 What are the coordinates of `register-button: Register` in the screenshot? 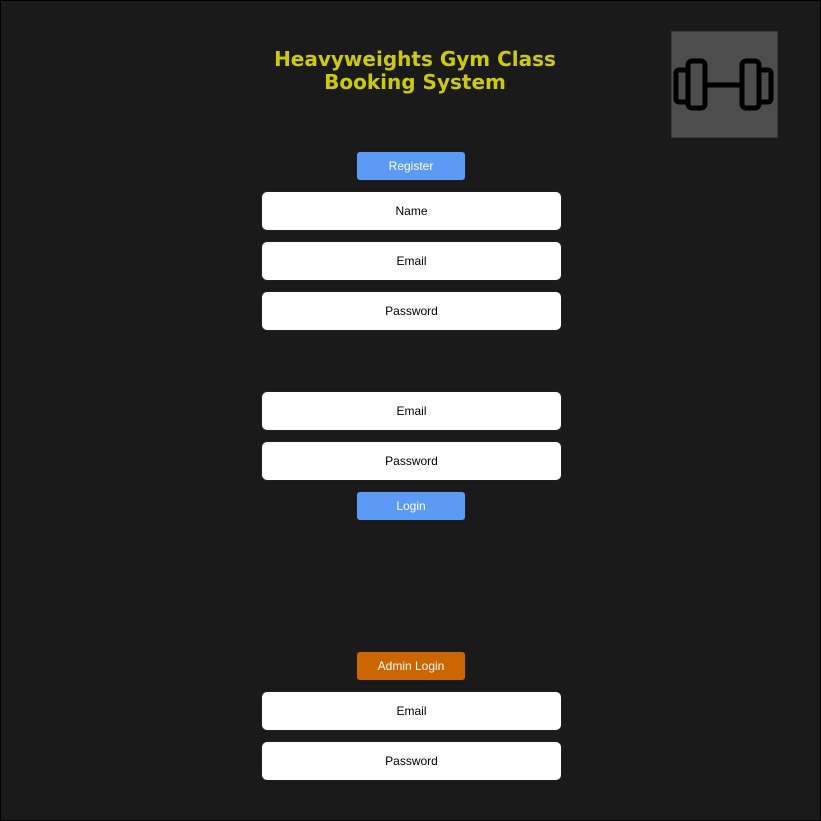 It's located at (411, 166).